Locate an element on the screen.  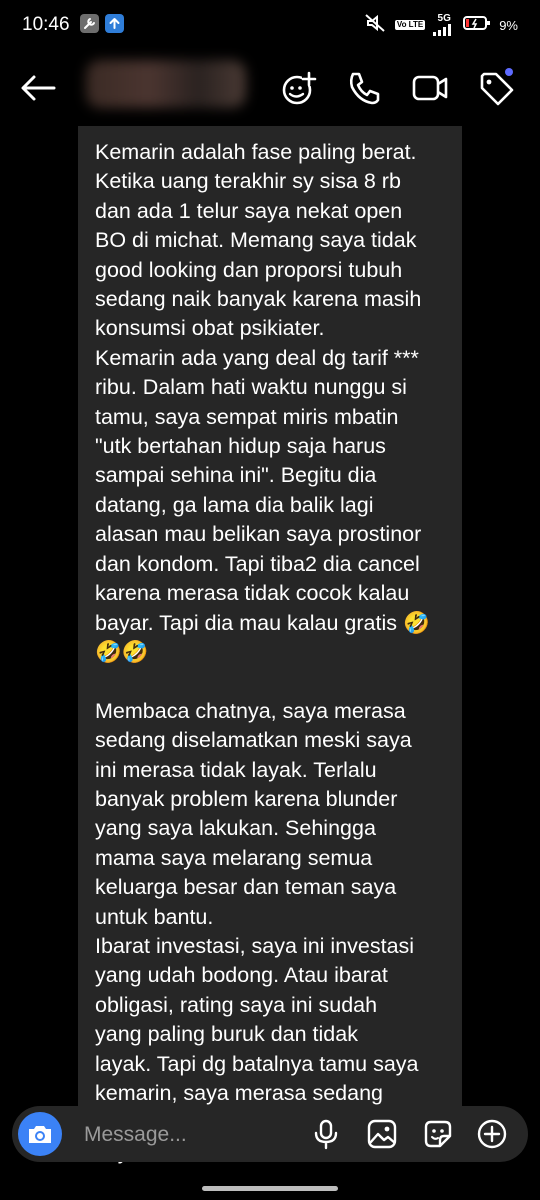
mute-icon is located at coordinates (375, 25).